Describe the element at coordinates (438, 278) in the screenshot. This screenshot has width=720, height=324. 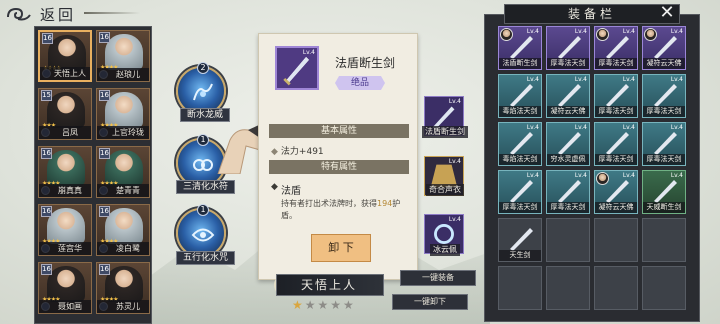
I see `equip-all-button: 一键装备` at that location.